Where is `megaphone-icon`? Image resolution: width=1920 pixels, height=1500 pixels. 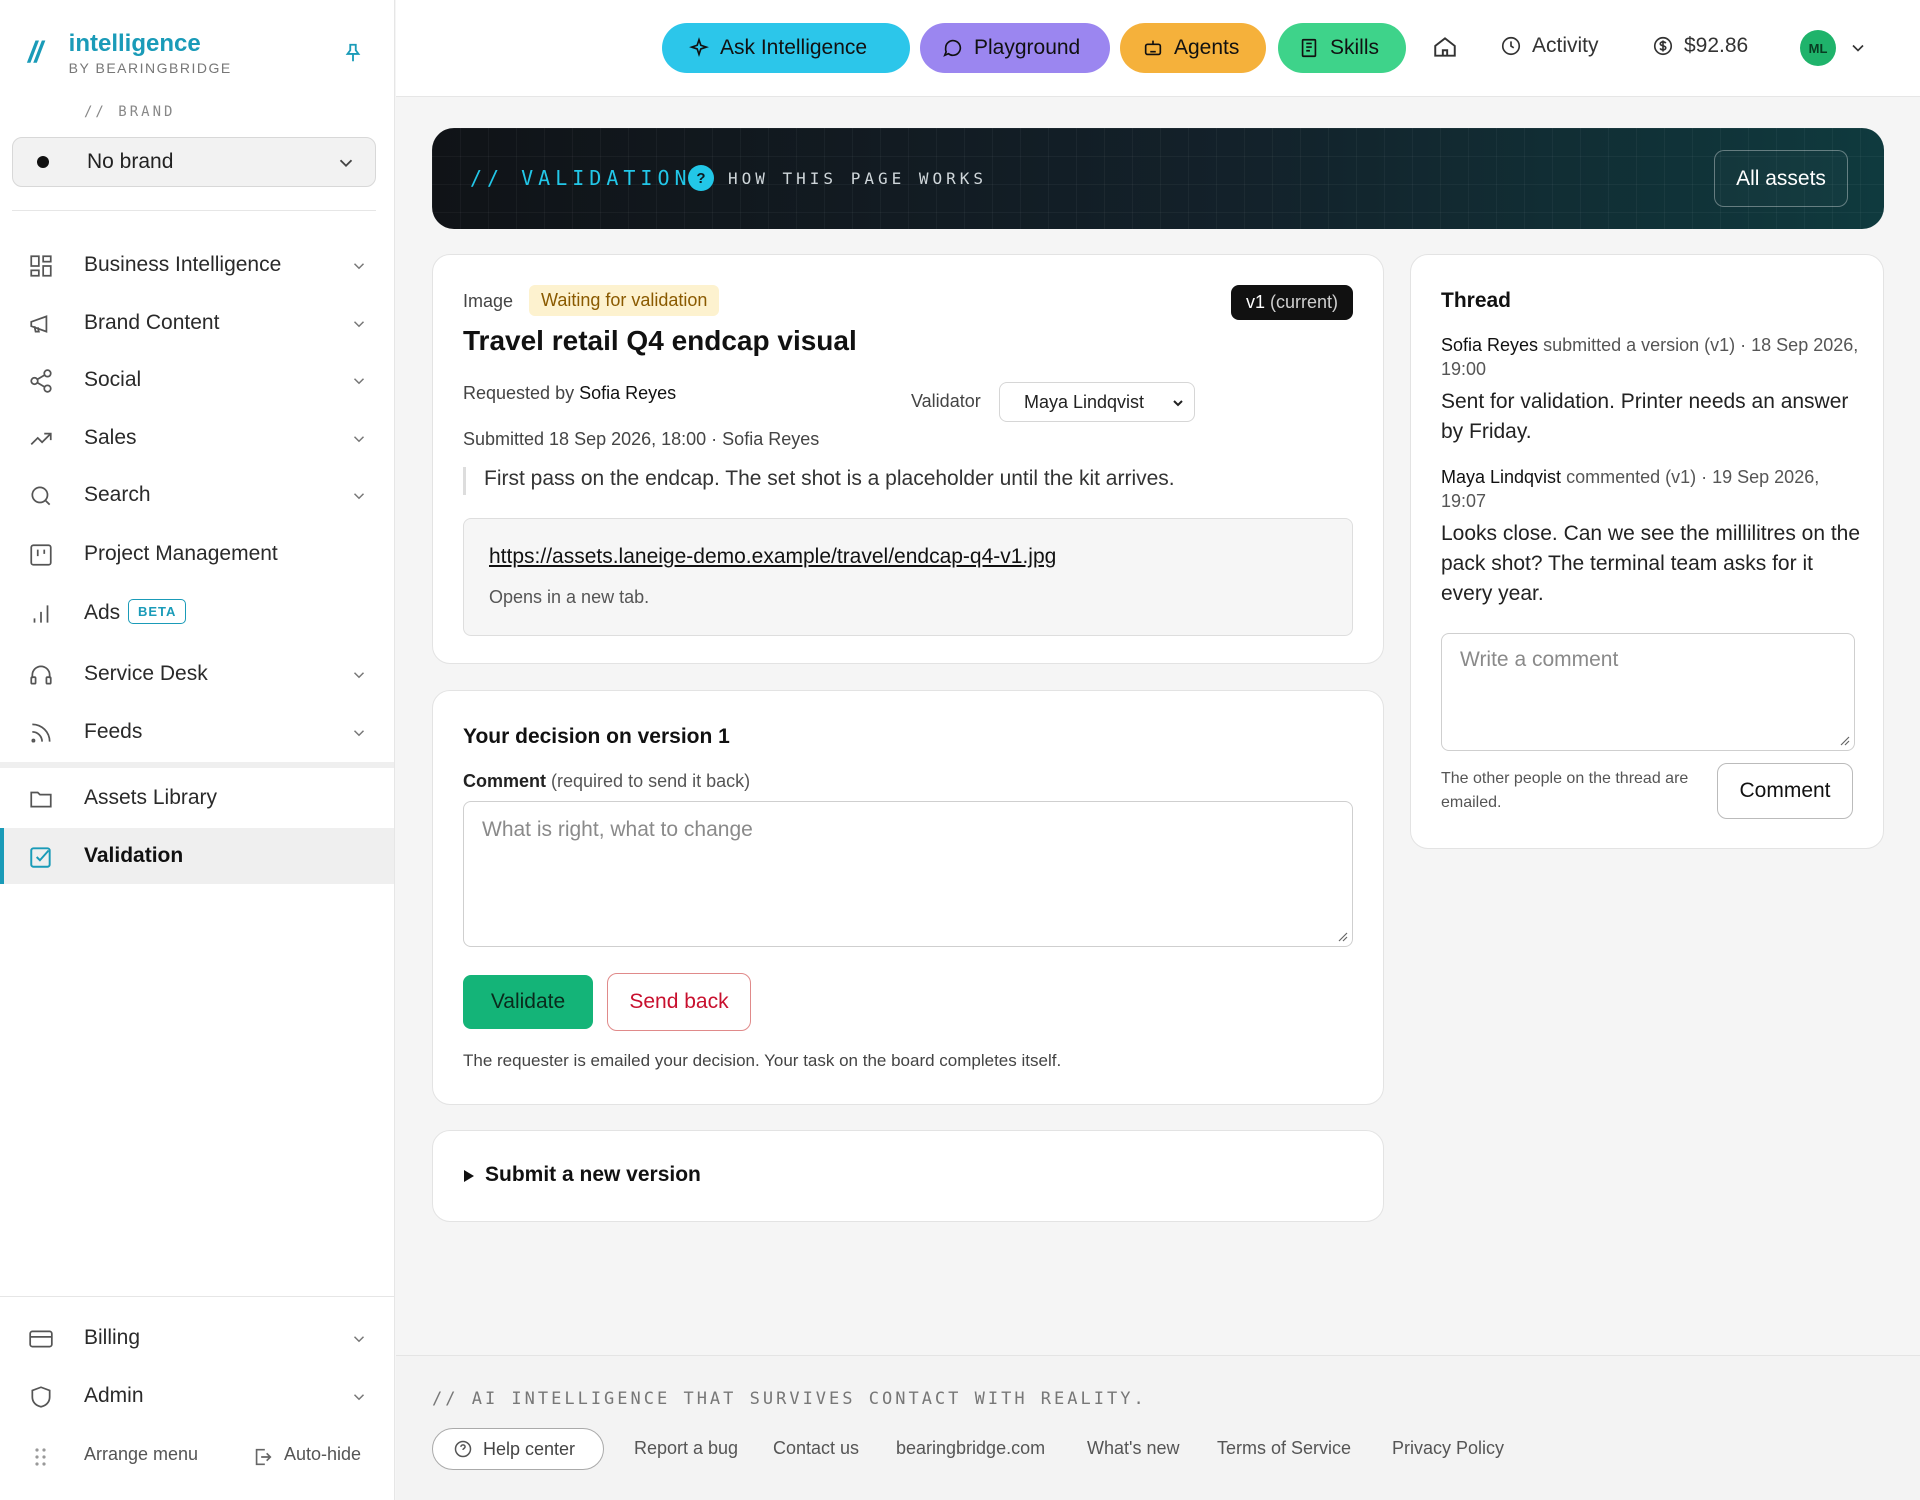 megaphone-icon is located at coordinates (39, 324).